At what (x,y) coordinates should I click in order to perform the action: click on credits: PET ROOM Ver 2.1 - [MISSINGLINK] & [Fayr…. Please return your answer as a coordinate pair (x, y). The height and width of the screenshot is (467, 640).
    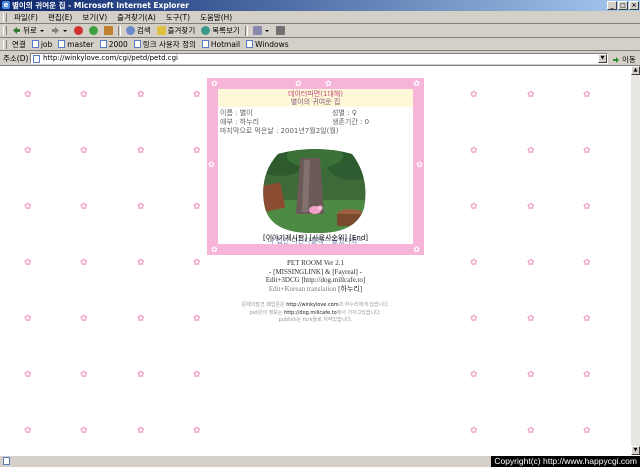
    Looking at the image, I should click on (315, 276).